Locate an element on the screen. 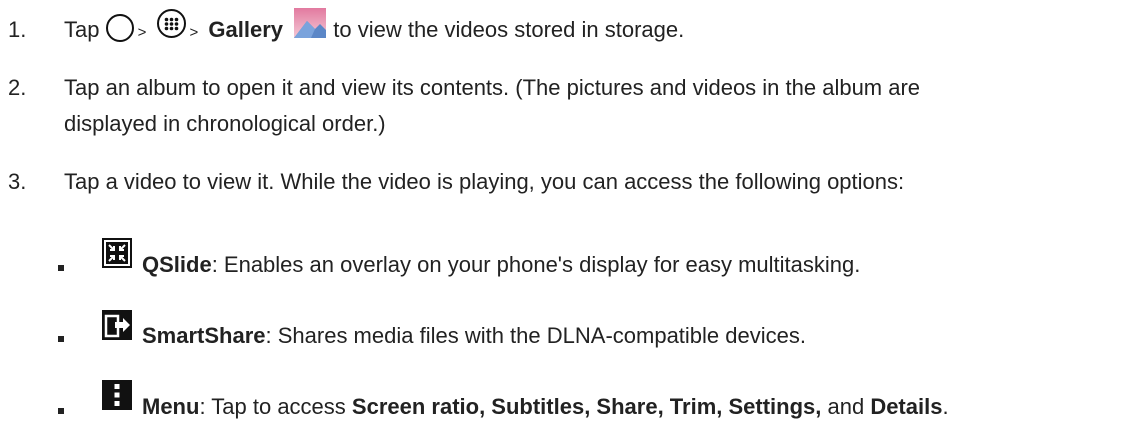  step-number: 1. is located at coordinates (17, 29).